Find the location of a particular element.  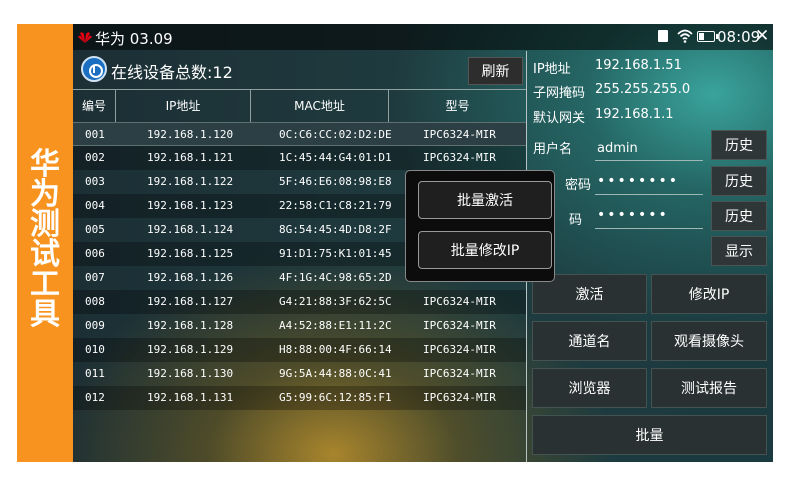

cell-mac: 0C:C6:CC:02:D2:DE is located at coordinates (335, 134).